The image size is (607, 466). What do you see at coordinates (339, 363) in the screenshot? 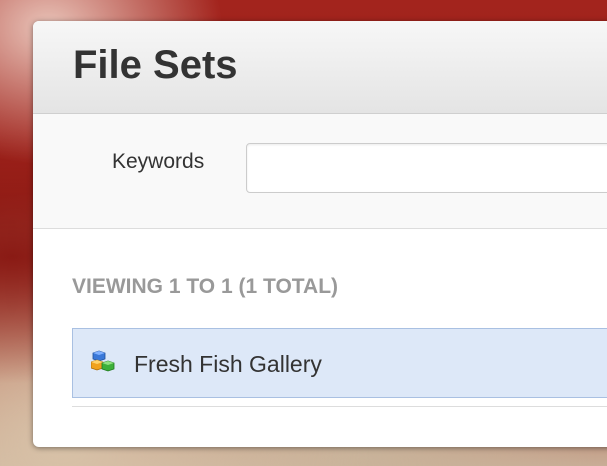
I see `list-item-fresh-fish-gallery: Fresh Fish Gallery` at bounding box center [339, 363].